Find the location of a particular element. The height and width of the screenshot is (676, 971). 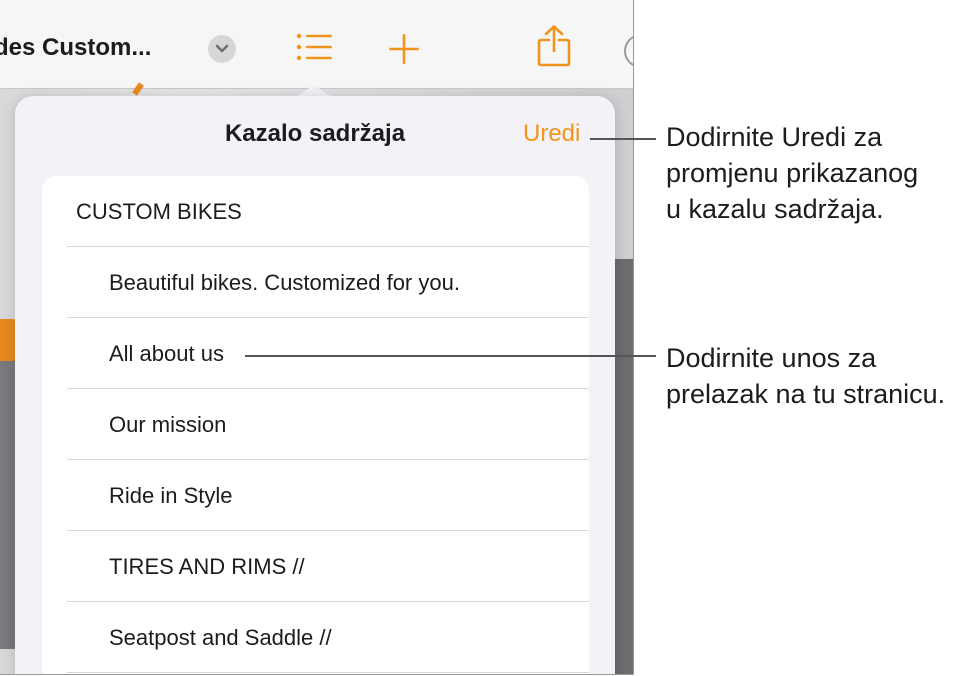

more-icon is located at coordinates (628, 51).